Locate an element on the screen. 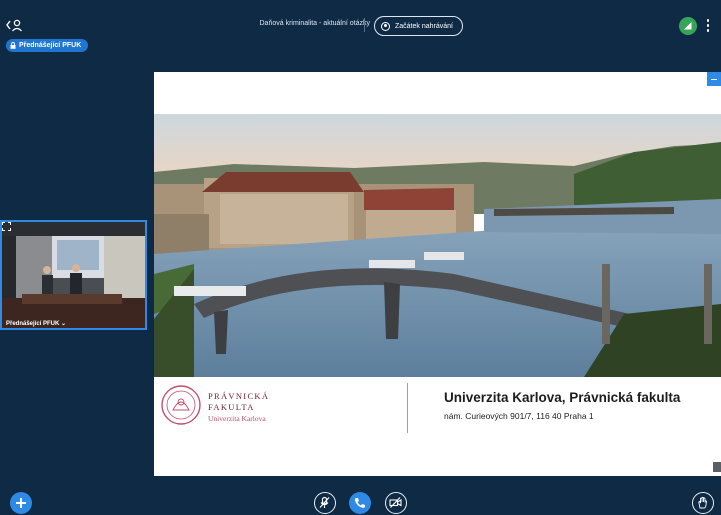  phone-button is located at coordinates (360, 503).